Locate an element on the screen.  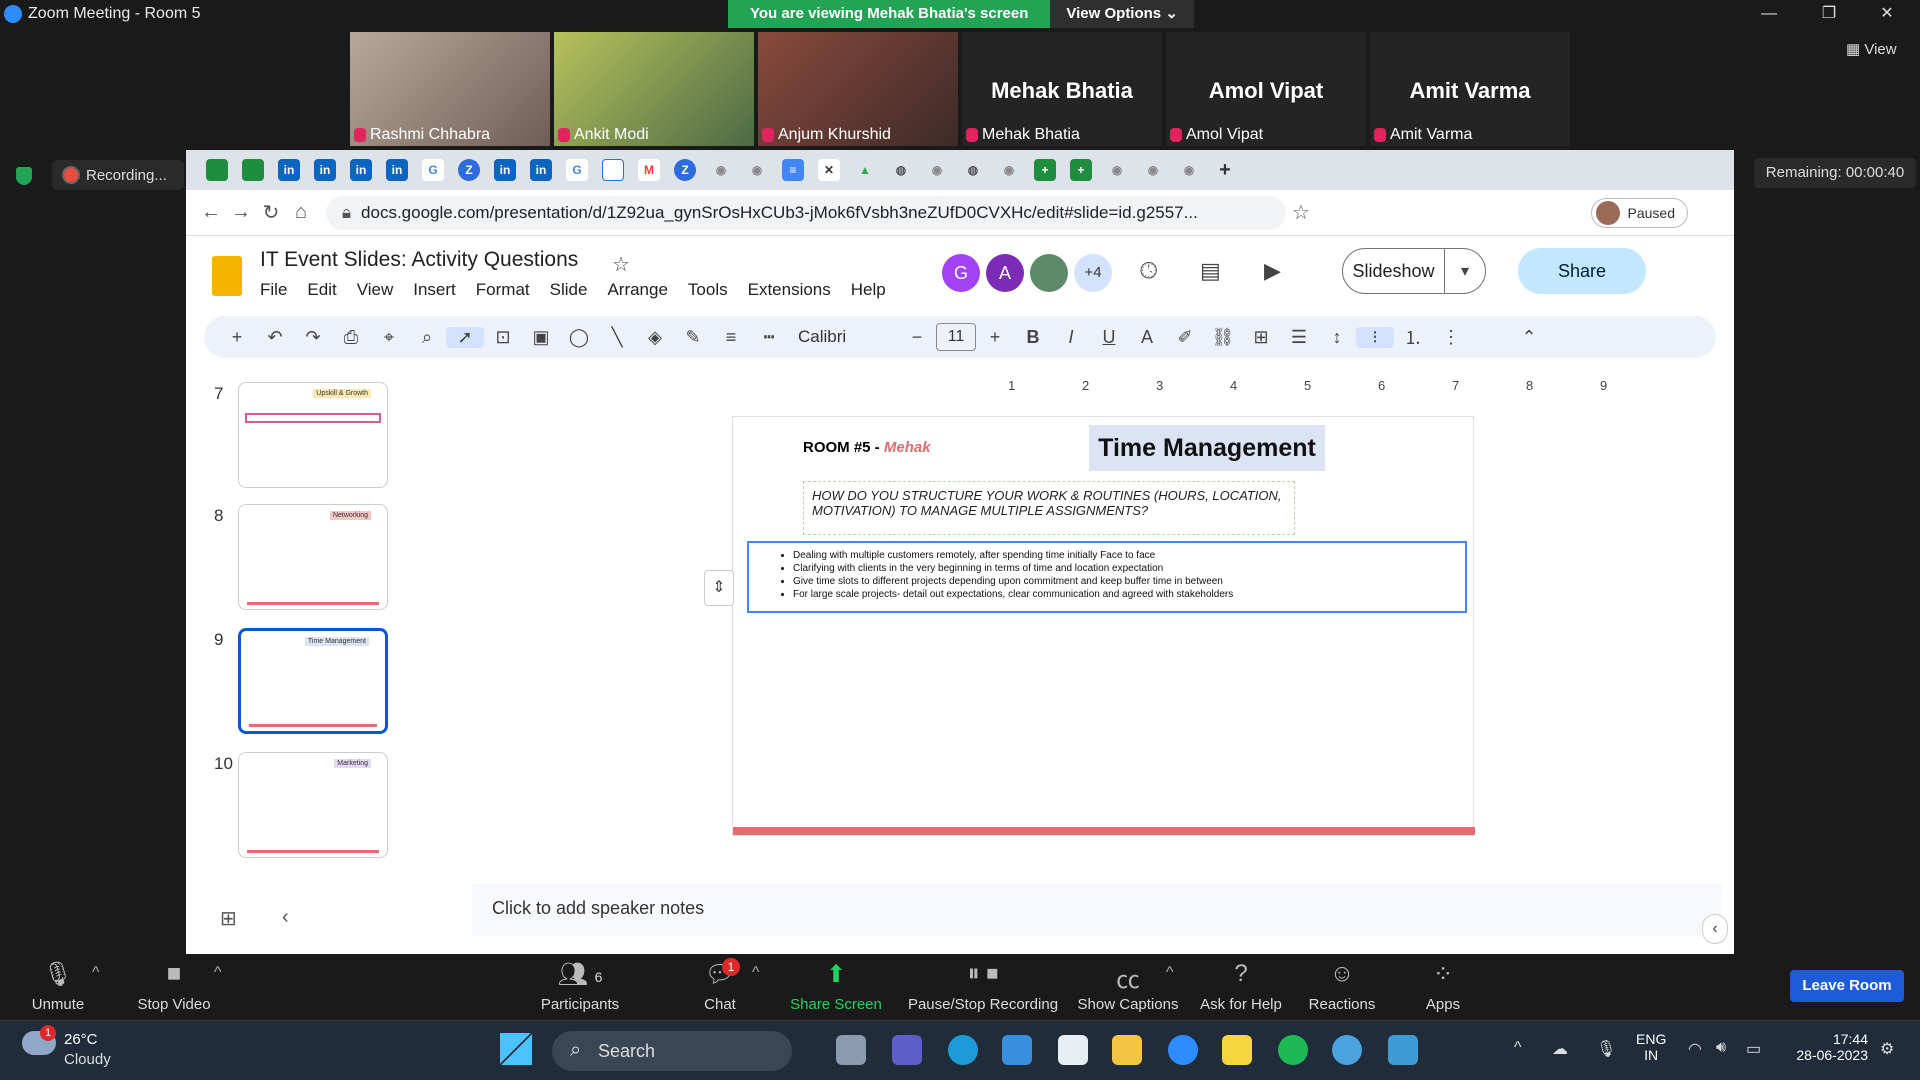
stop-video-button: ■ Stop Video is located at coordinates (174, 986).